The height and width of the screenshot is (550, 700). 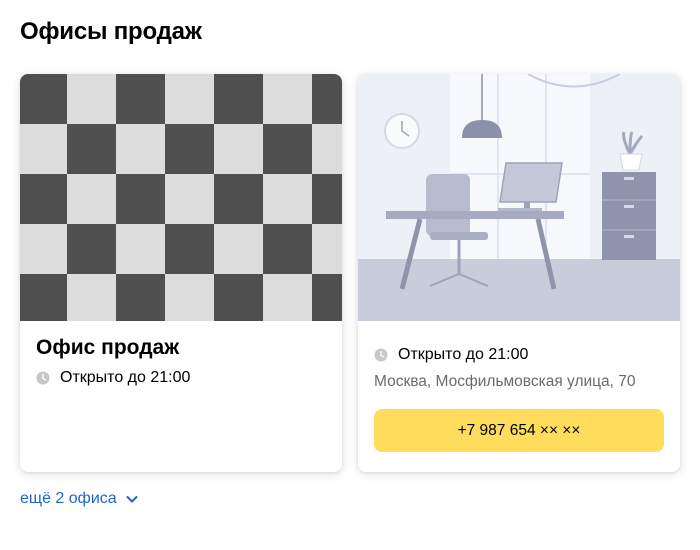 I want to click on call-phone-button: +7 987 654 ×× ××, so click(x=519, y=430).